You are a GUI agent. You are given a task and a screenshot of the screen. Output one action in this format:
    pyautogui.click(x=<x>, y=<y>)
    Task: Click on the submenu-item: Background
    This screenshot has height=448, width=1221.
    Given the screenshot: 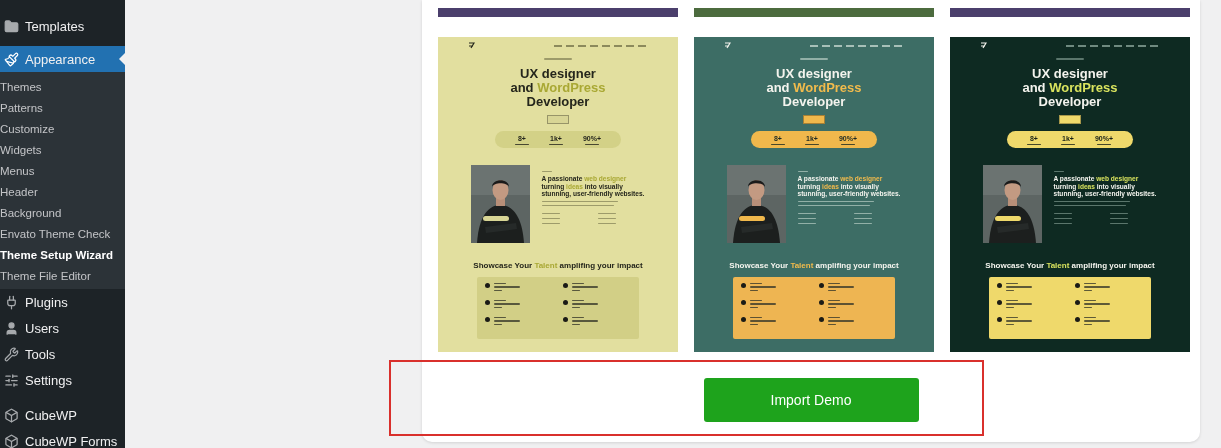 What is the action you would take?
    pyautogui.click(x=62, y=213)
    